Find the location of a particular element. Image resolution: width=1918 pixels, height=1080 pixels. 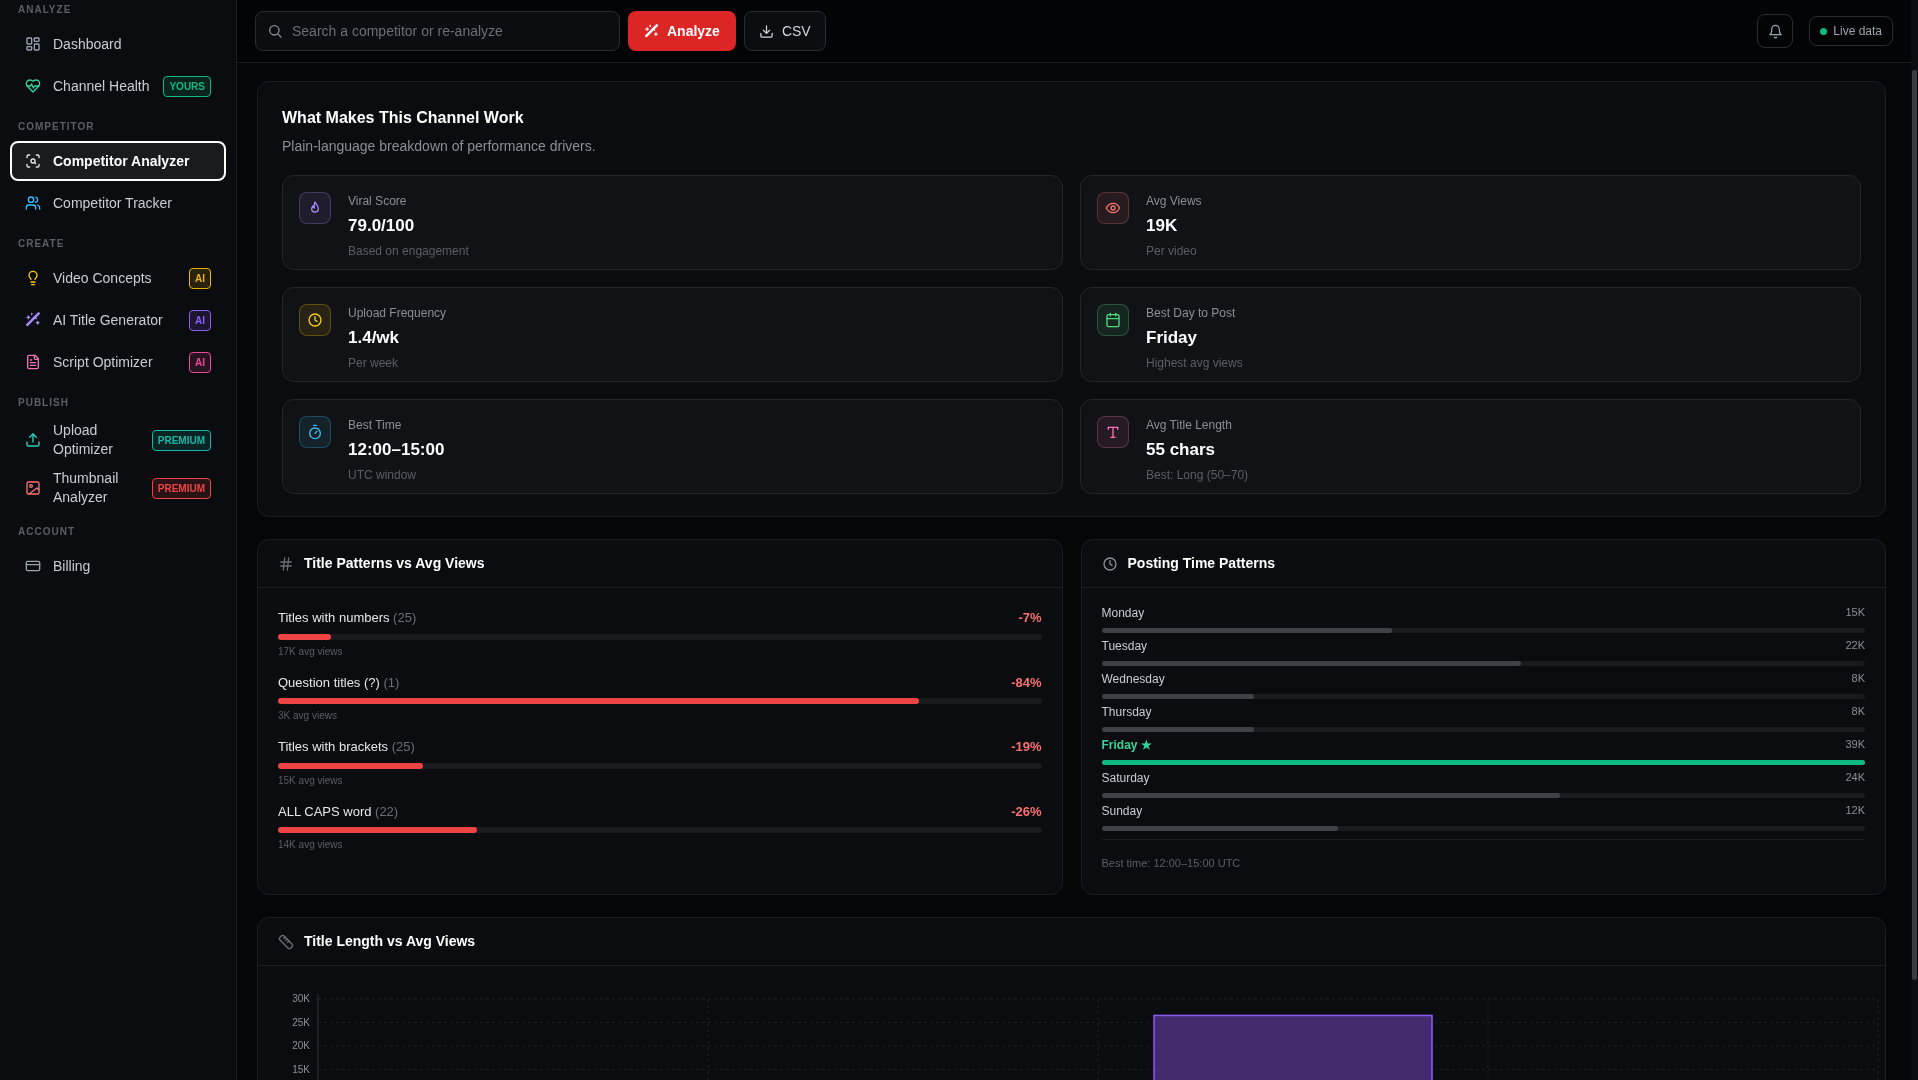

grid-icon is located at coordinates (33, 44).